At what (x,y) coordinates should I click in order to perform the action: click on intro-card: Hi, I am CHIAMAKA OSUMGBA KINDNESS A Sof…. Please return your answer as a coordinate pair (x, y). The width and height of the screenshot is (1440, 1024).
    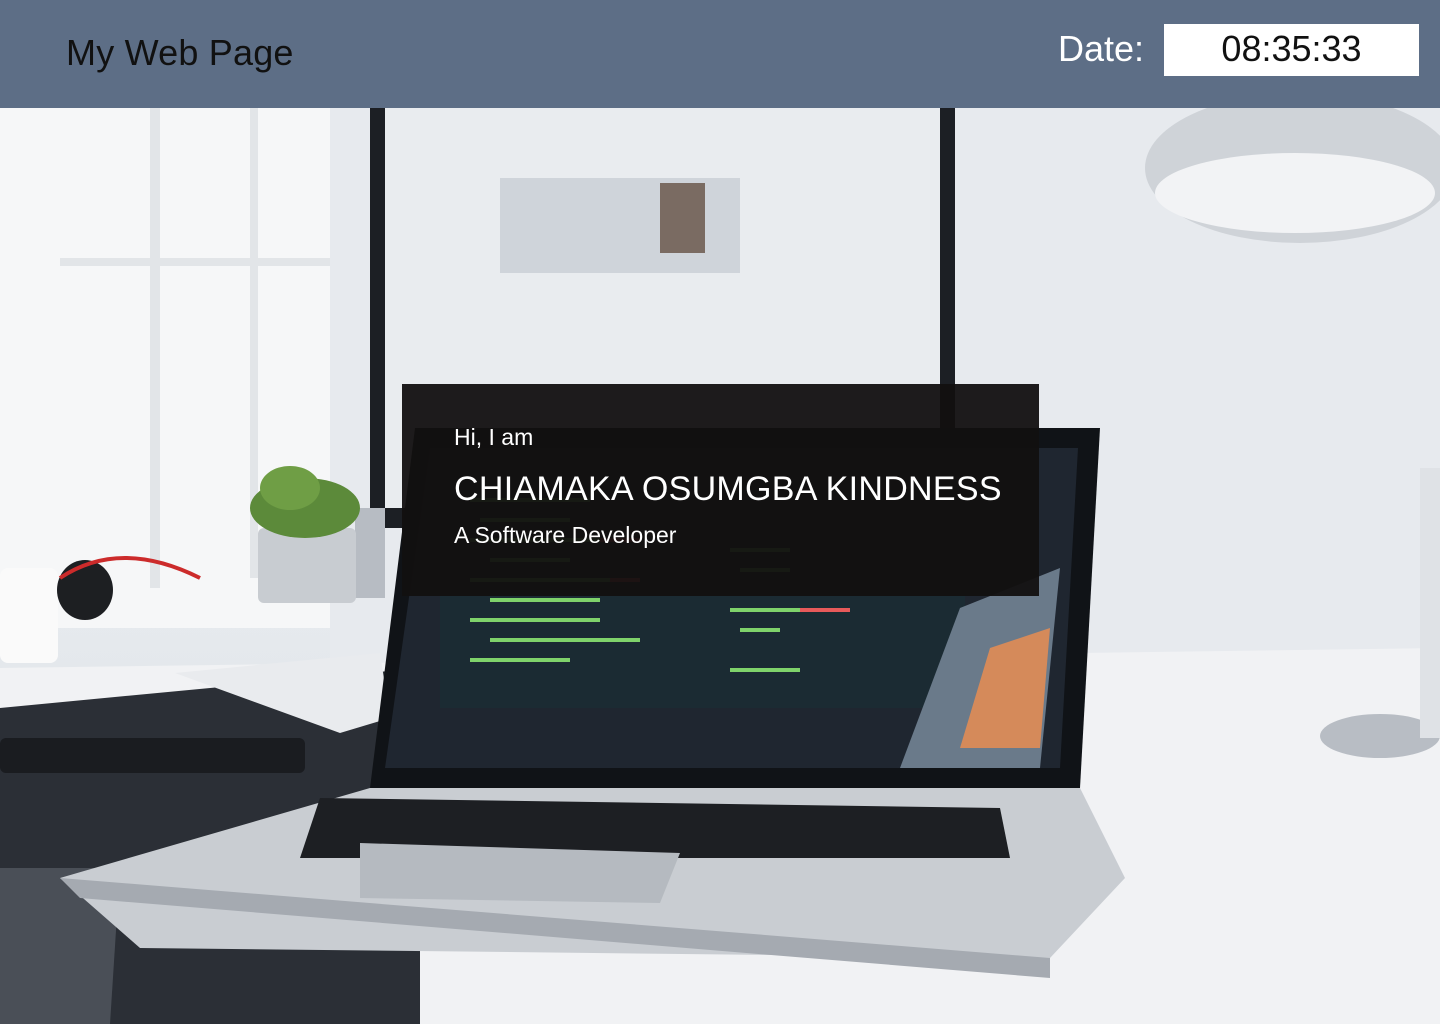
    Looking at the image, I should click on (720, 490).